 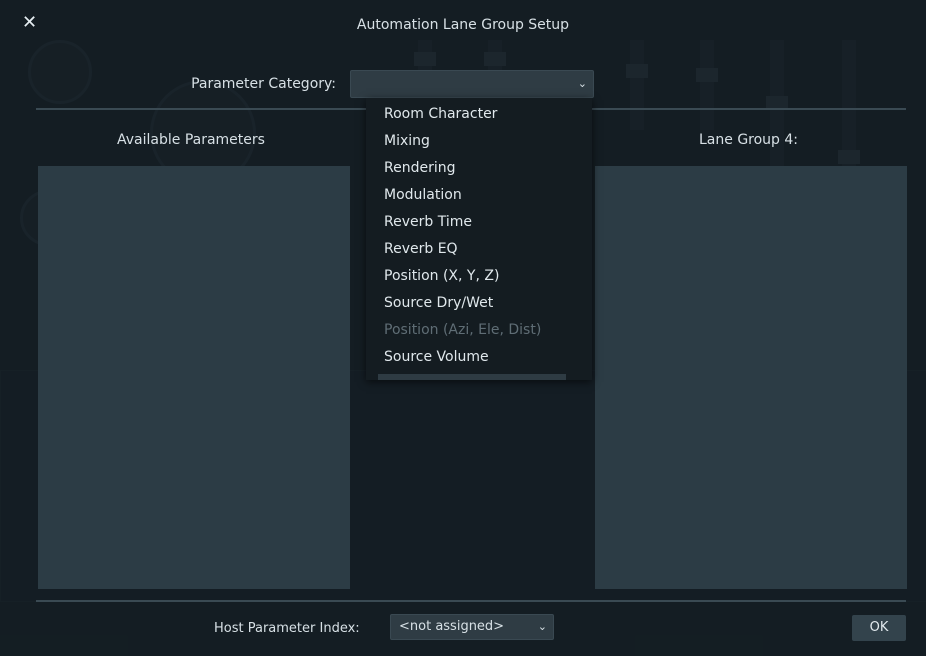 What do you see at coordinates (420, 168) in the screenshot?
I see `menu-item-rendering: Rendering` at bounding box center [420, 168].